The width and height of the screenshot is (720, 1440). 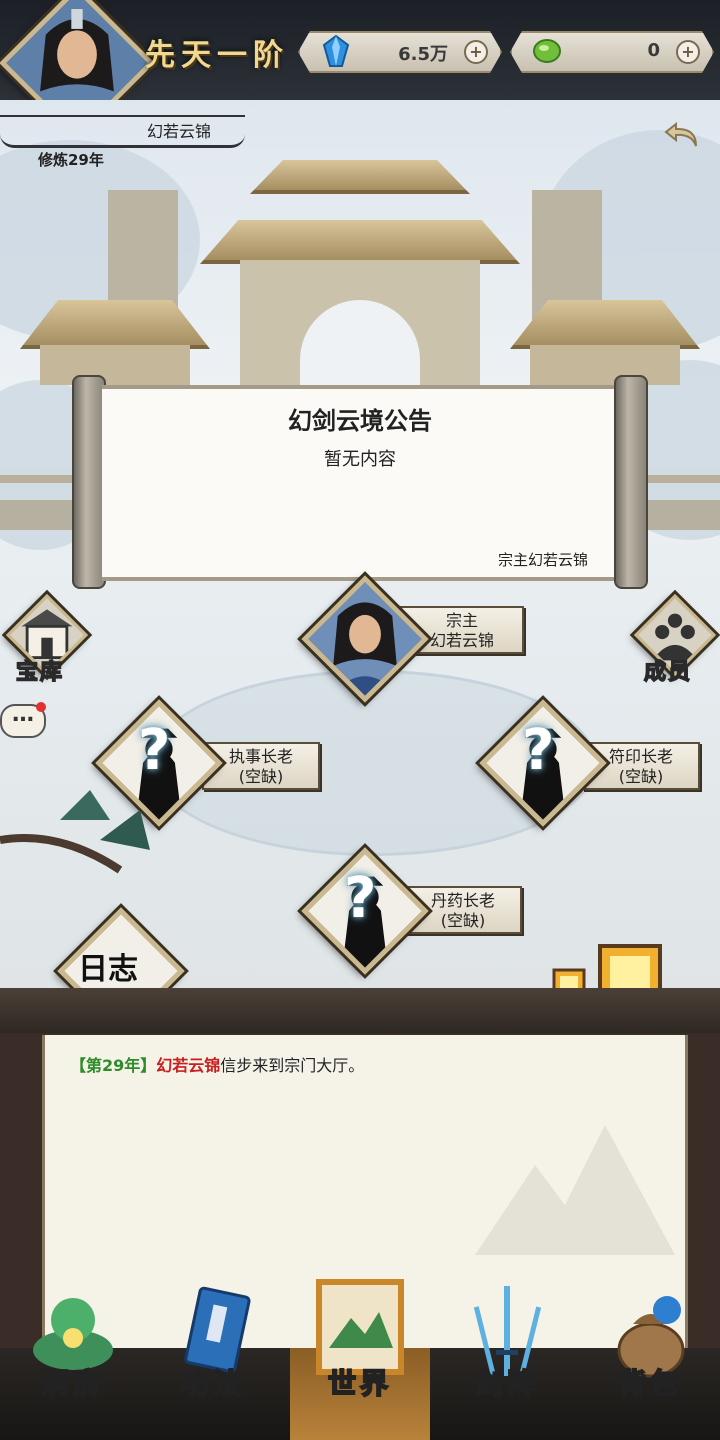 I want to click on log-entry-name: 幻若云锦, so click(x=188, y=1065).